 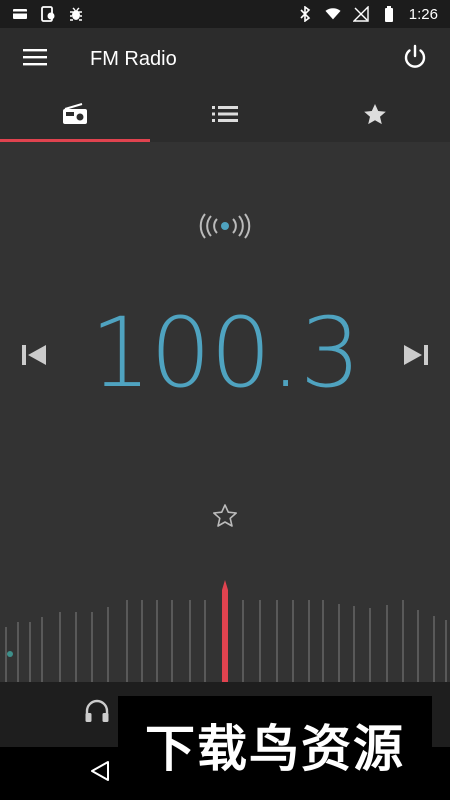 I want to click on tuning-dial, so click(x=225, y=627).